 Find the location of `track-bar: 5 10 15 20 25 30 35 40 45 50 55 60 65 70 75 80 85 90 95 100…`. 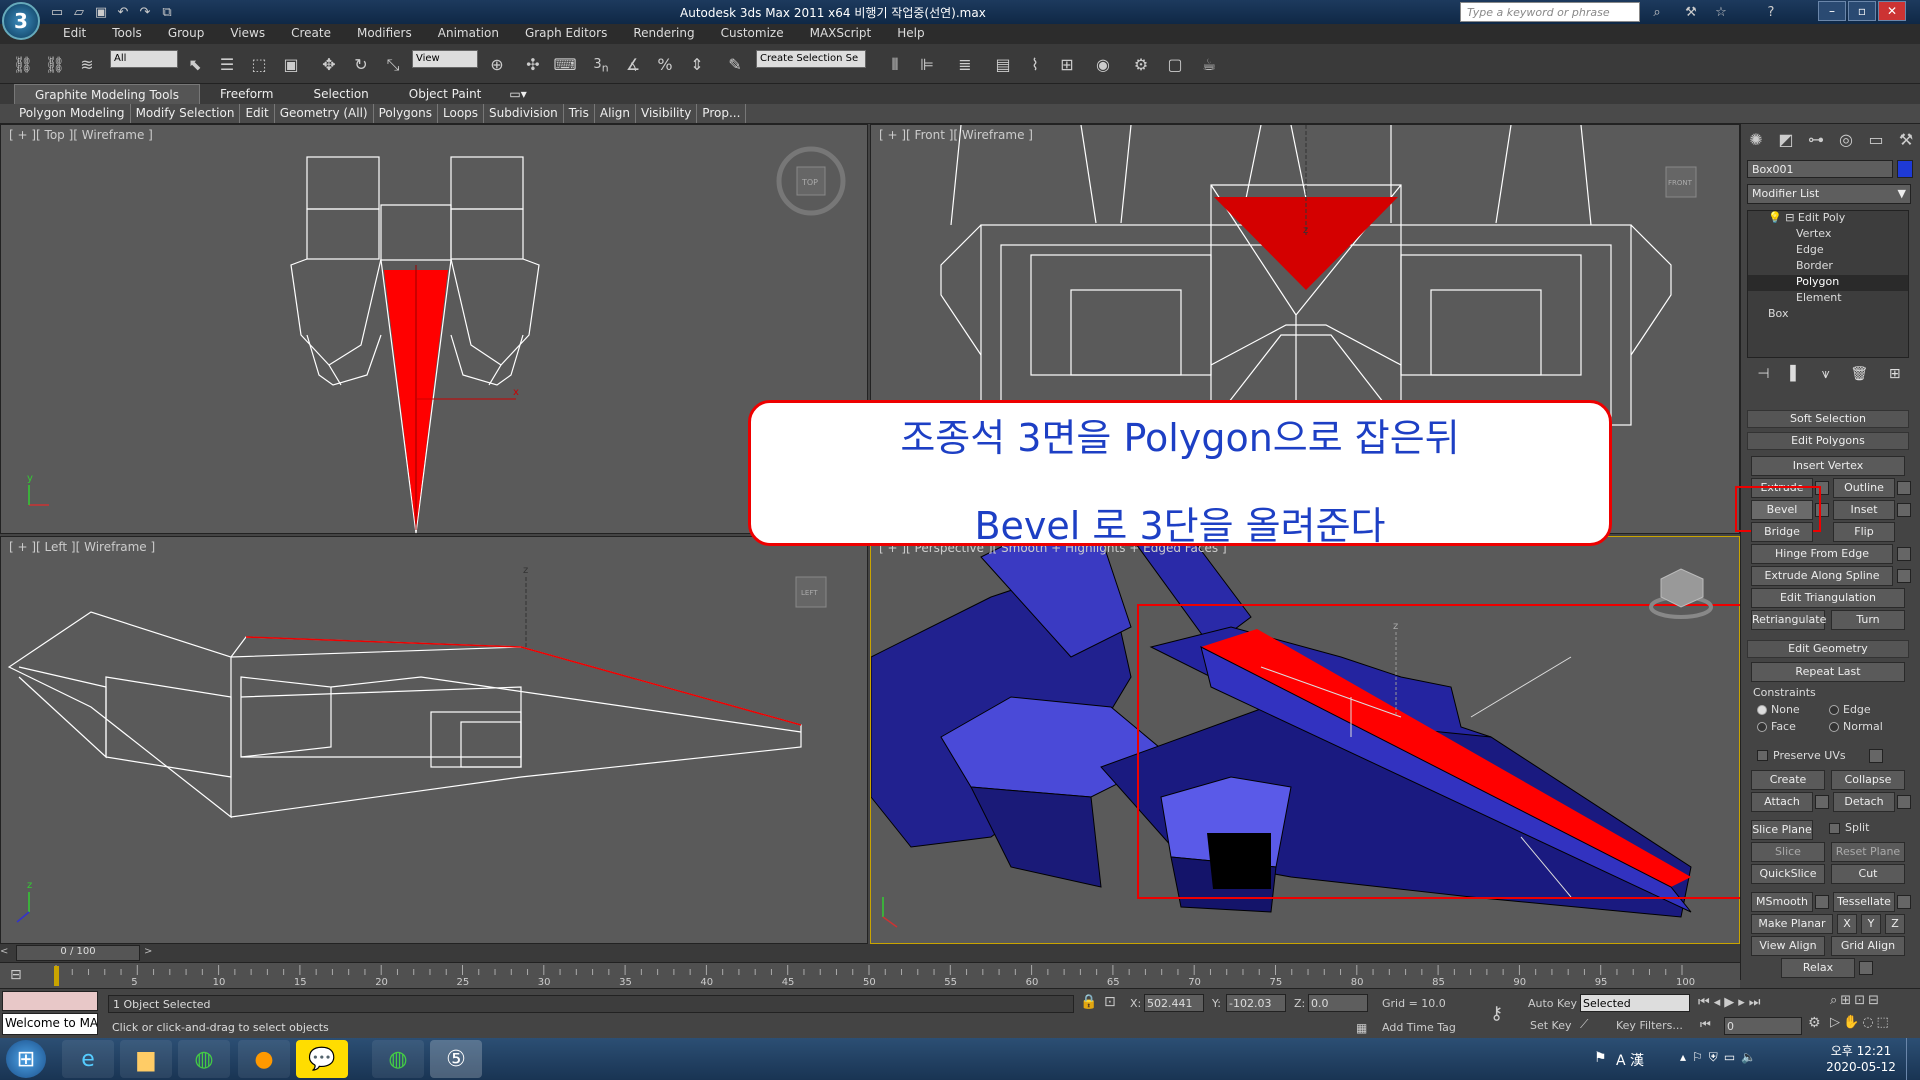

track-bar: 5 10 15 20 25 30 35 40 45 50 55 60 65 70 75 80 85 90 95 100… is located at coordinates (870, 975).